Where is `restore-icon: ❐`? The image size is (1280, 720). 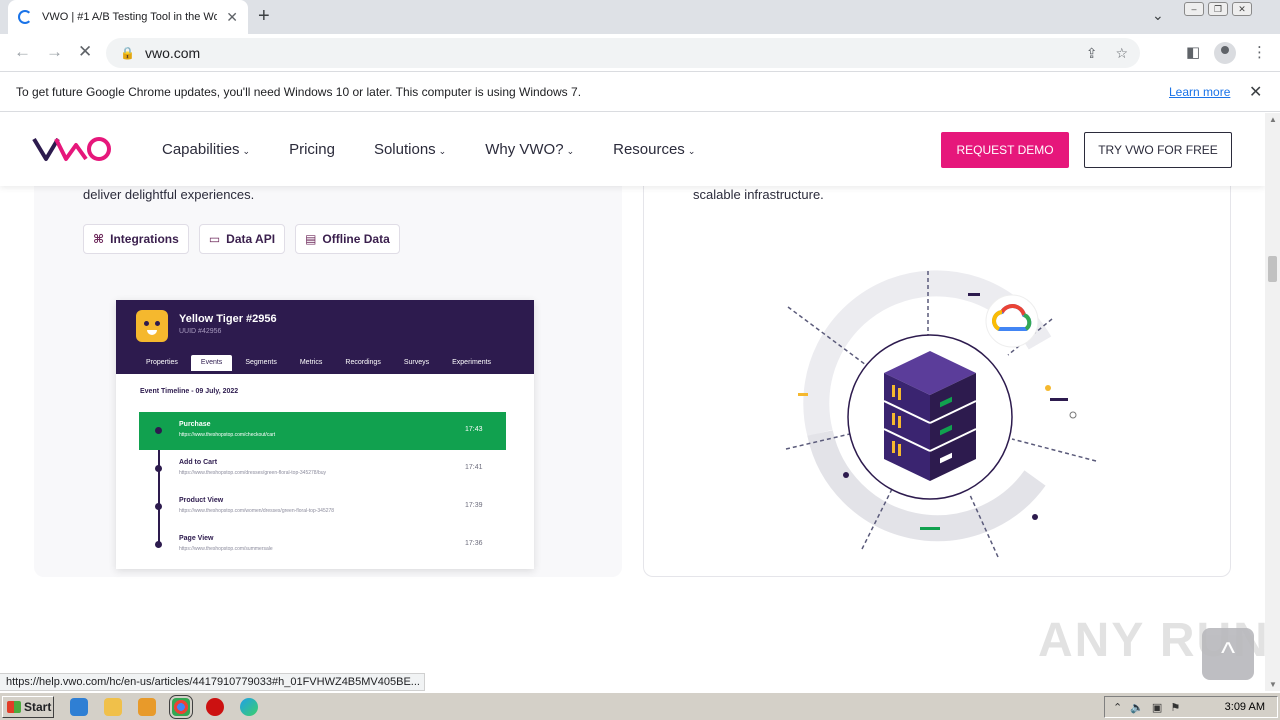 restore-icon: ❐ is located at coordinates (1218, 9).